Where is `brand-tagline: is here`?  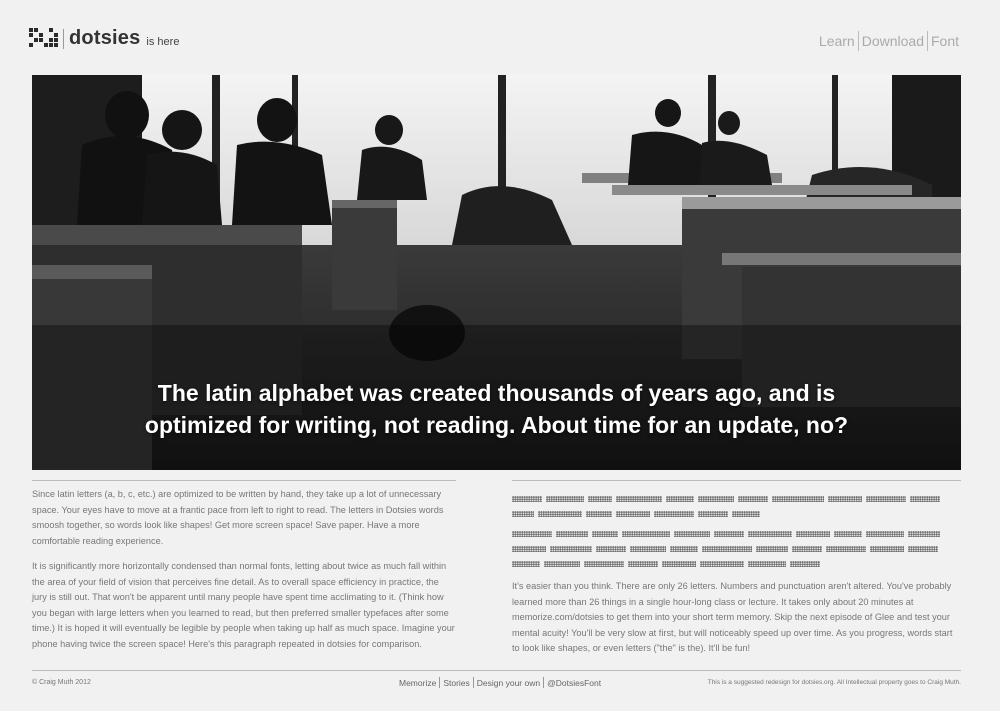 brand-tagline: is here is located at coordinates (163, 41).